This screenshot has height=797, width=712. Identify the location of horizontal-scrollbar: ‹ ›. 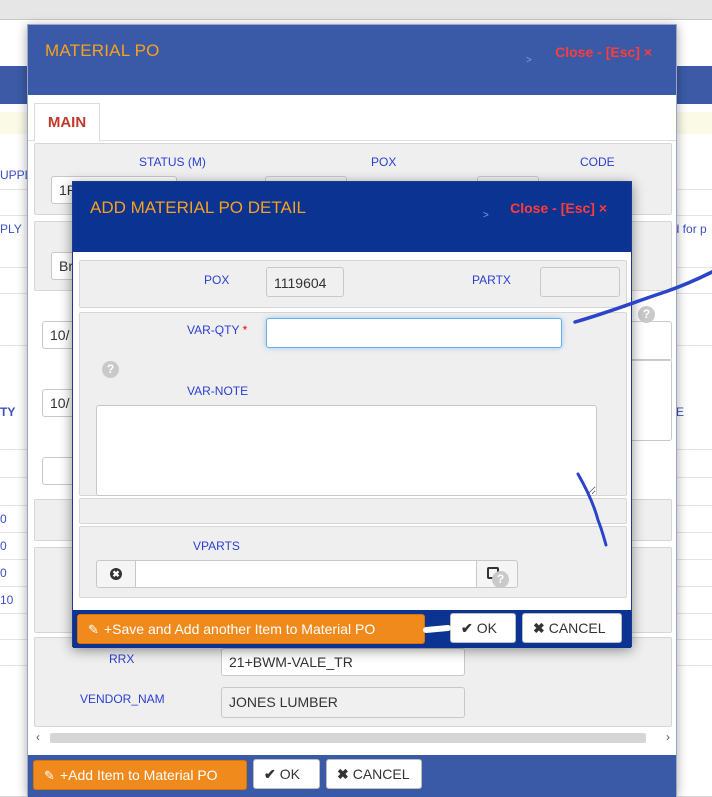
(353, 738).